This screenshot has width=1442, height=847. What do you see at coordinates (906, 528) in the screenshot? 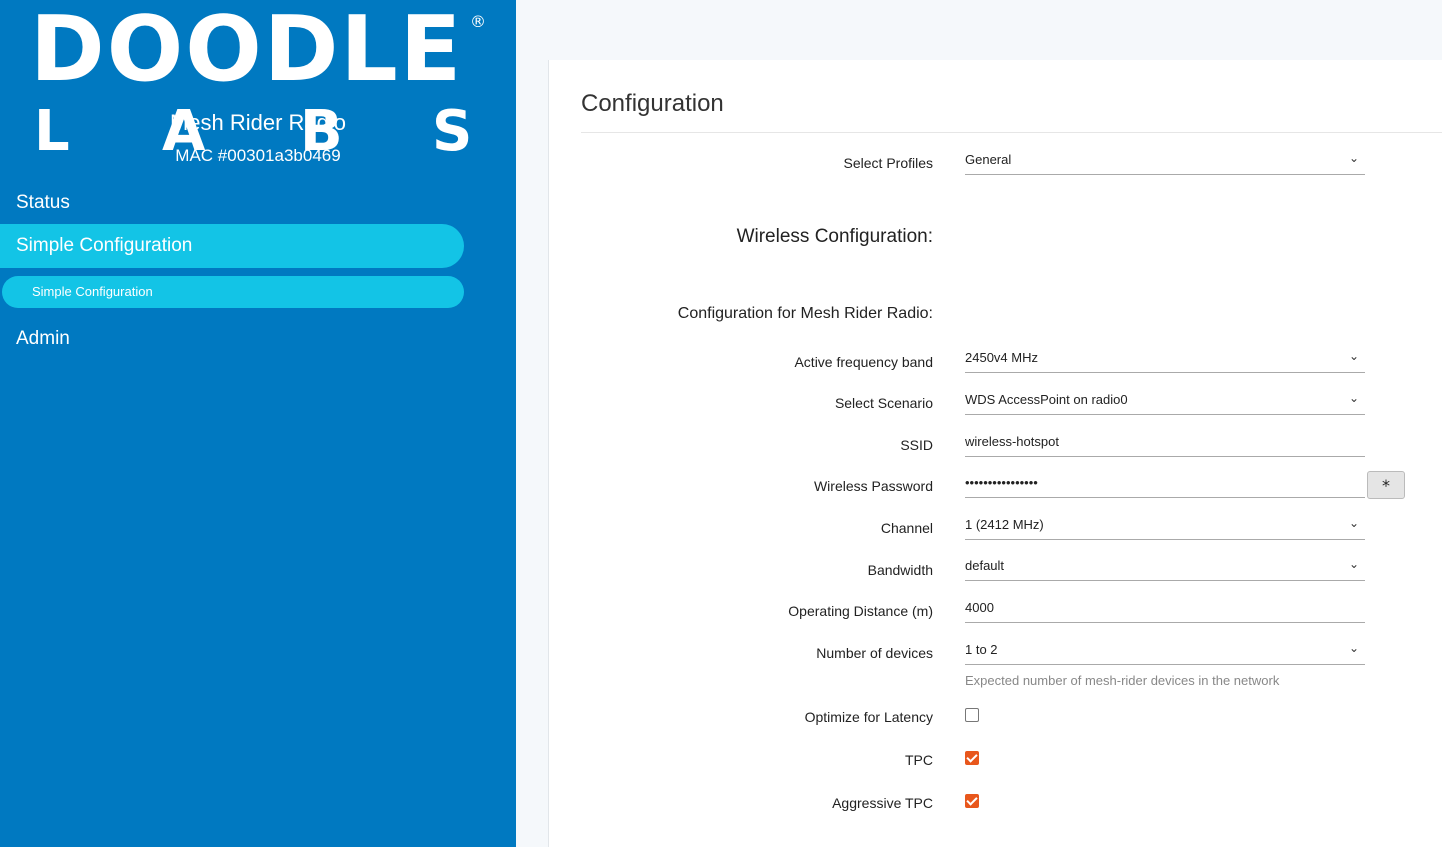
I see `channel-label: Channel` at bounding box center [906, 528].